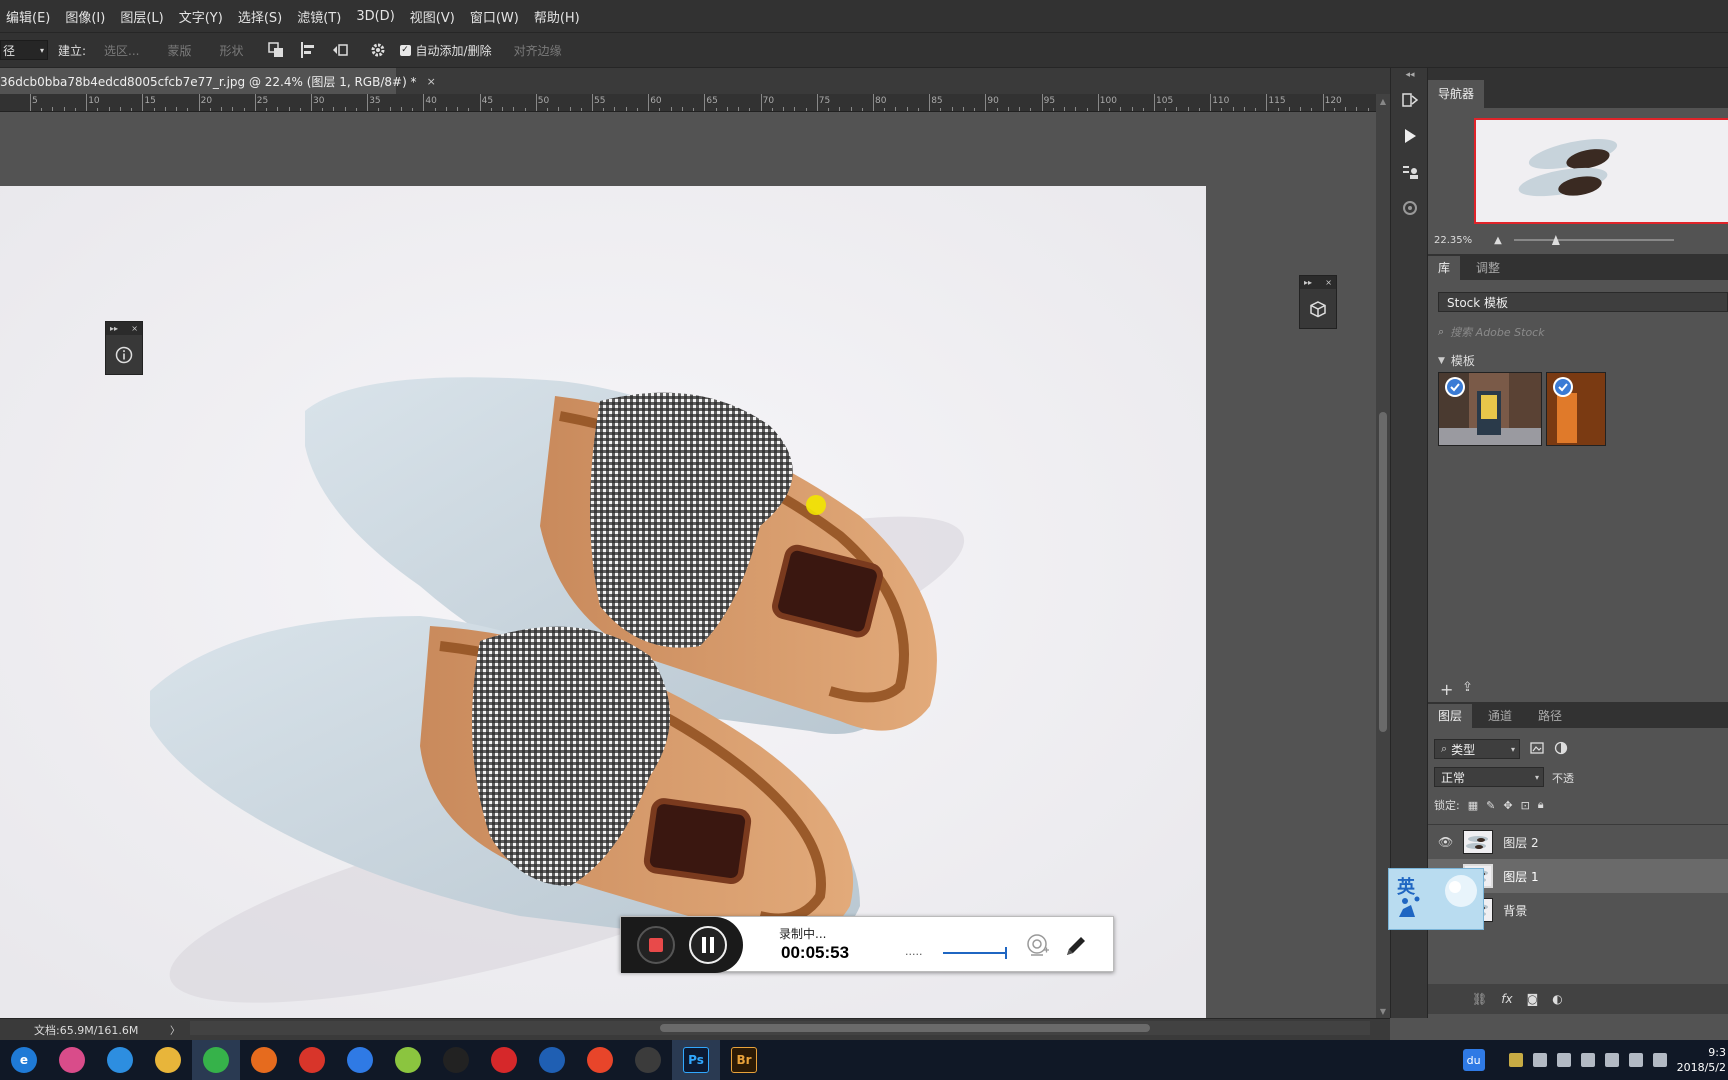 The width and height of the screenshot is (1728, 1080). What do you see at coordinates (232, 50) in the screenshot?
I see `make-shape-button: 形状` at bounding box center [232, 50].